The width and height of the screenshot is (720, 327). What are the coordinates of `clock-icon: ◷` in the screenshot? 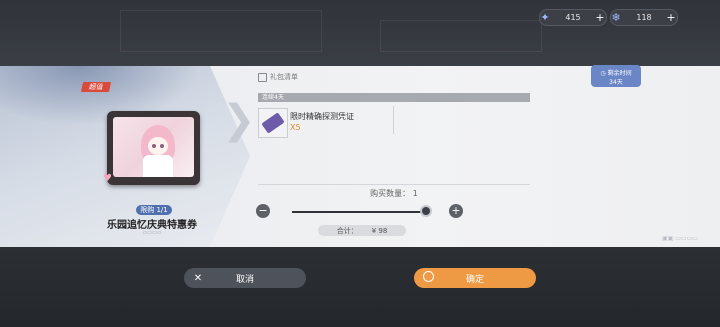 It's located at (603, 73).